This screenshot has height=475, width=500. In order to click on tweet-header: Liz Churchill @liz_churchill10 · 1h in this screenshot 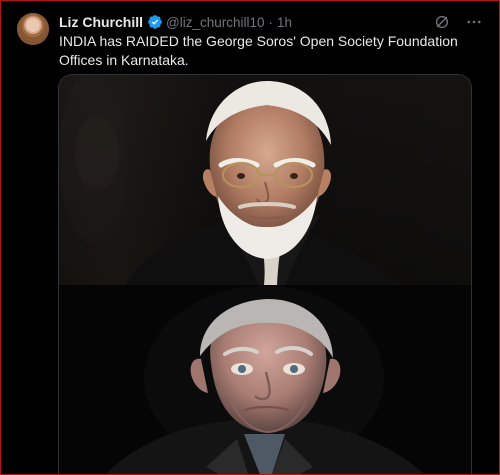, I will do `click(269, 22)`.